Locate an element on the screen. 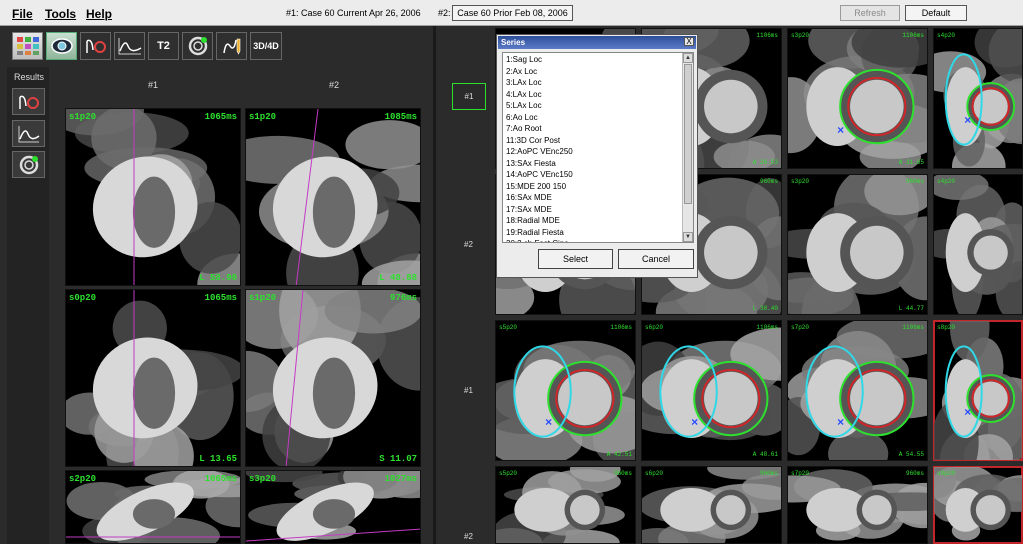  series-list-item: 7:Ao Root is located at coordinates (524, 128).